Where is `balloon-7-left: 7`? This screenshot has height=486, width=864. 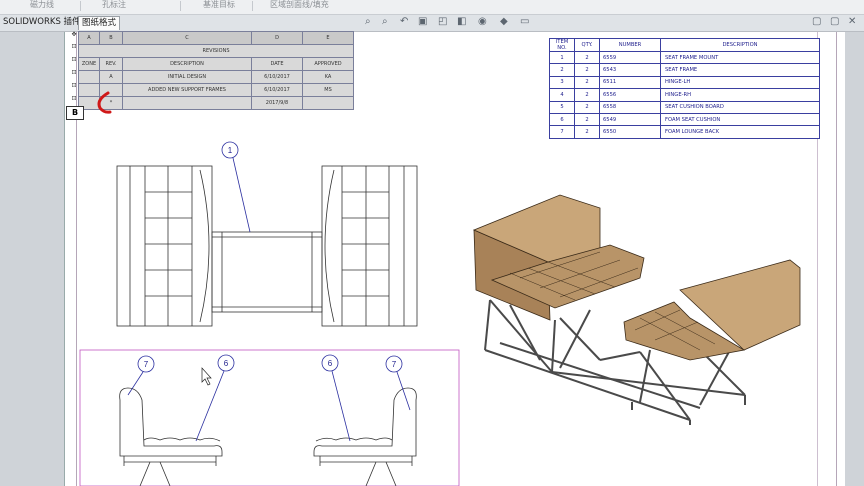
balloon-7-left: 7 is located at coordinates (141, 375).